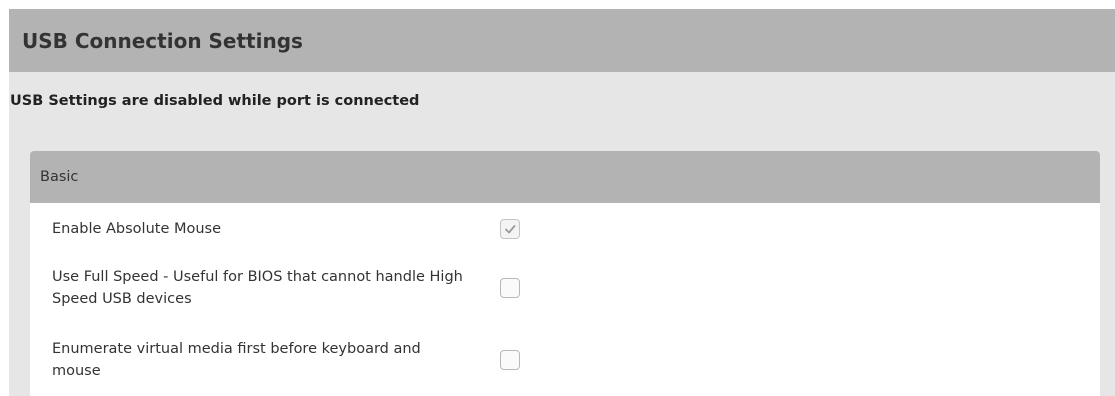  I want to click on panel-title: Basic, so click(59, 177).